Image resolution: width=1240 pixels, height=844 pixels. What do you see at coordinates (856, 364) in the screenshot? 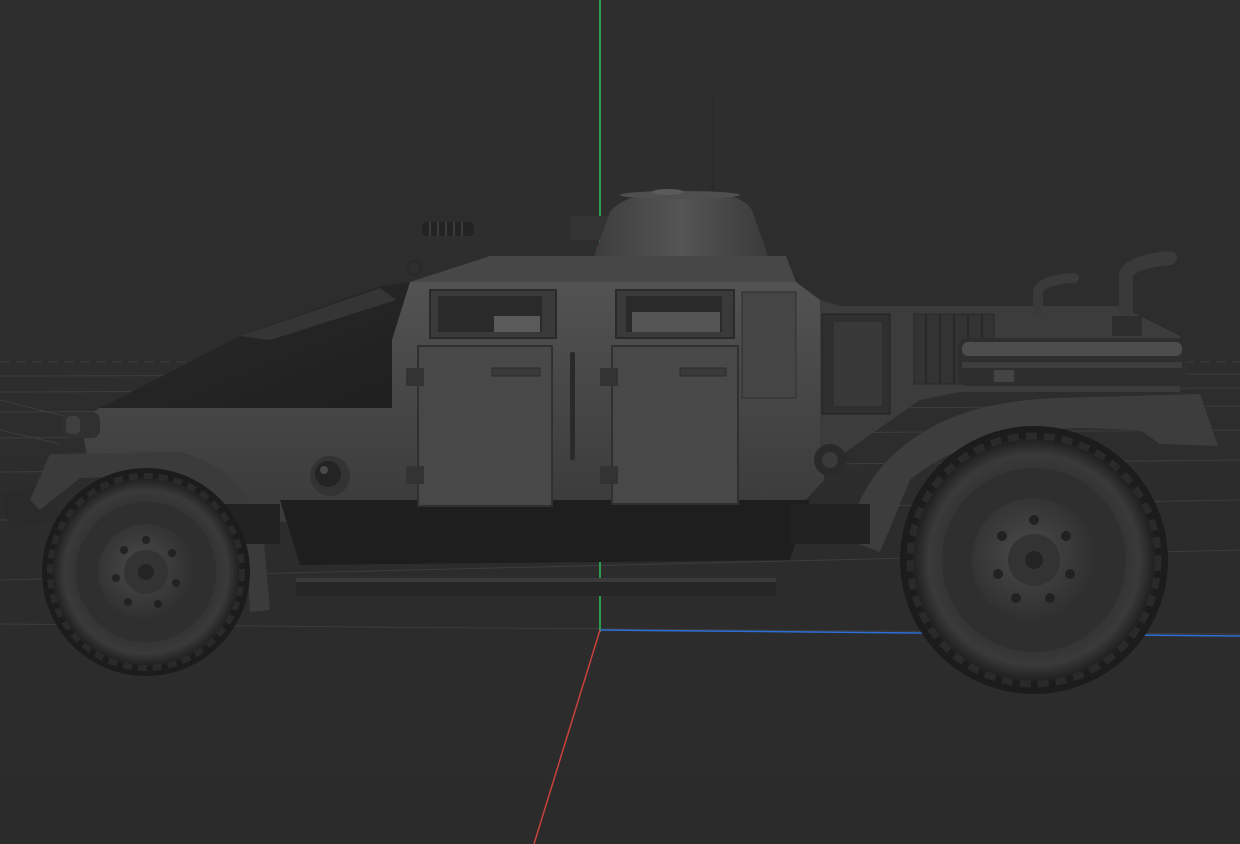
I see `side-jerry-can` at bounding box center [856, 364].